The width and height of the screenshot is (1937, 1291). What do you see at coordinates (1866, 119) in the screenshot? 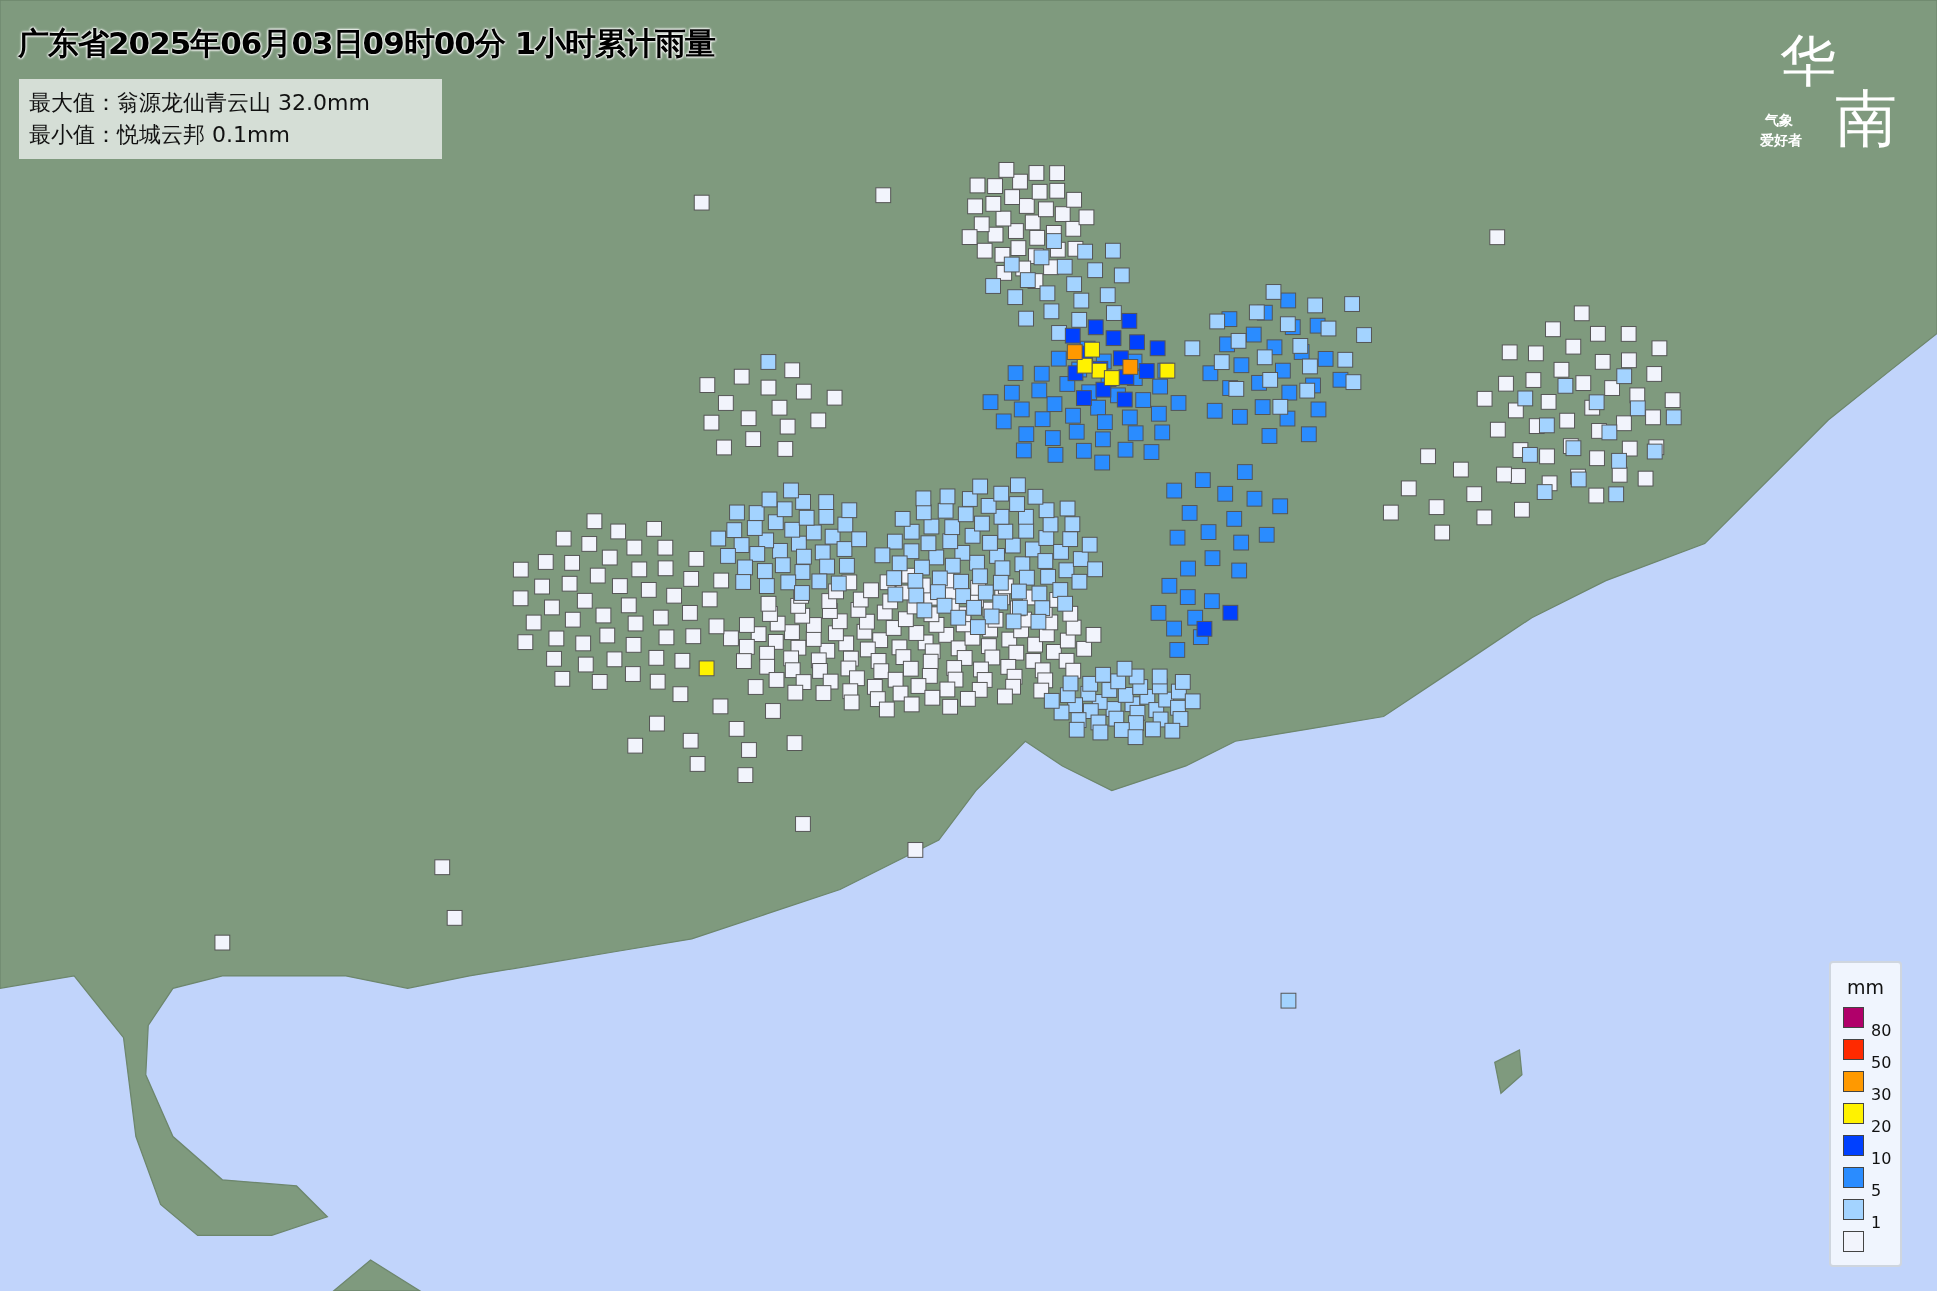
I see `logo-text: 南` at bounding box center [1866, 119].